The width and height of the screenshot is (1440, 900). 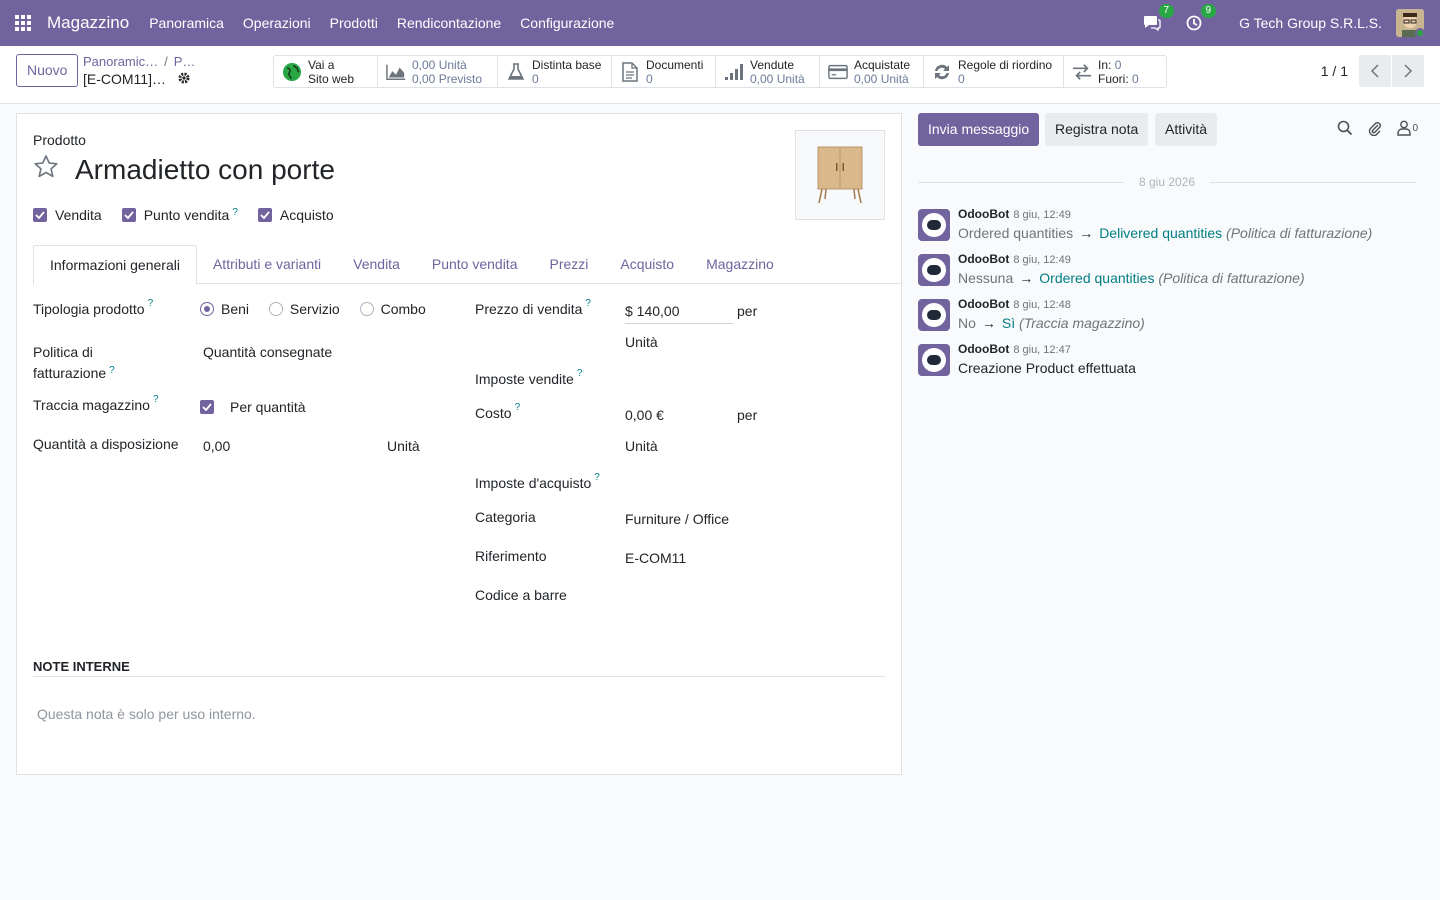 What do you see at coordinates (146, 714) in the screenshot?
I see `internal-notes-input: Questa nota è solo per uso interno.` at bounding box center [146, 714].